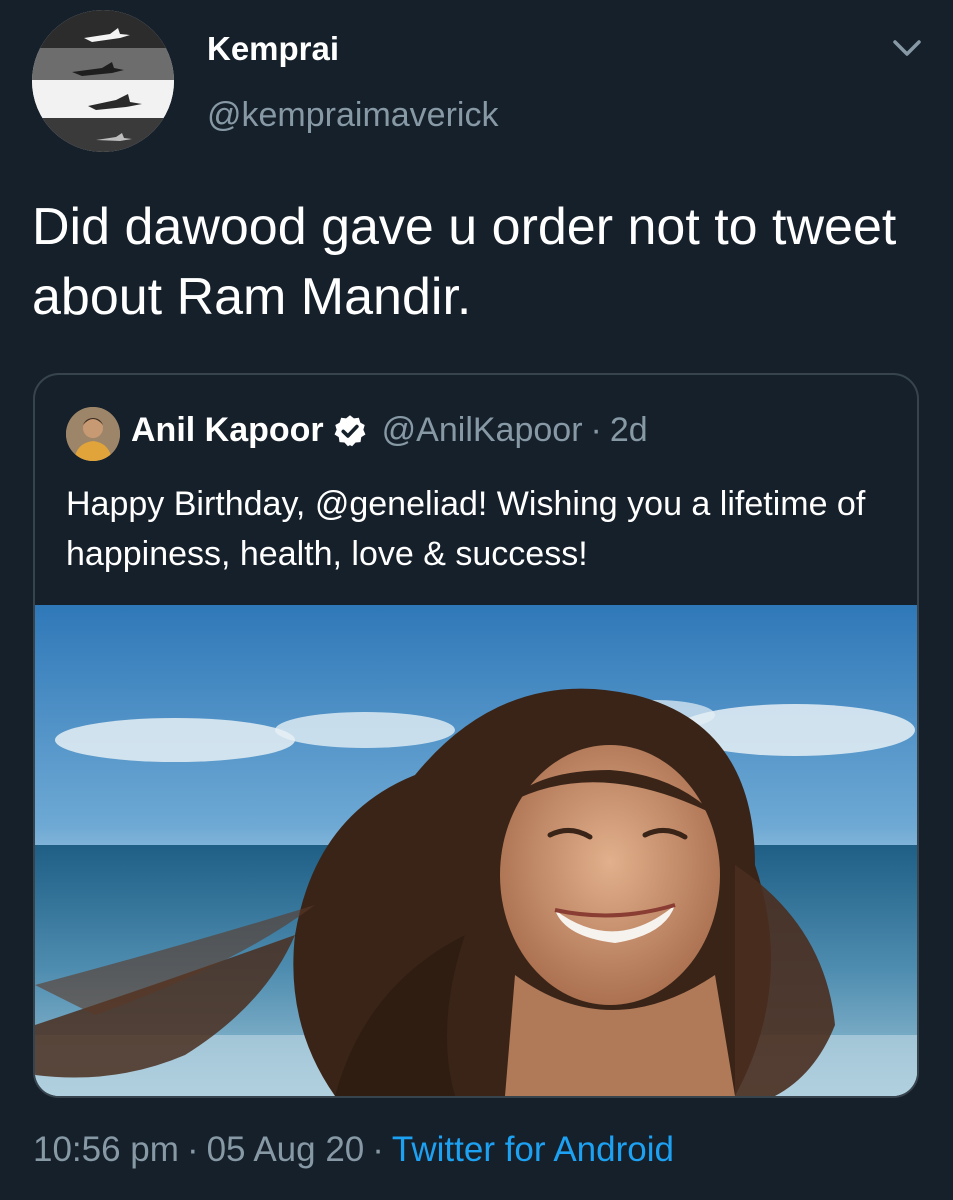  I want to click on quoted-tweet-header: Anil Kapoor @AnilKapoor · 2d, so click(389, 430).